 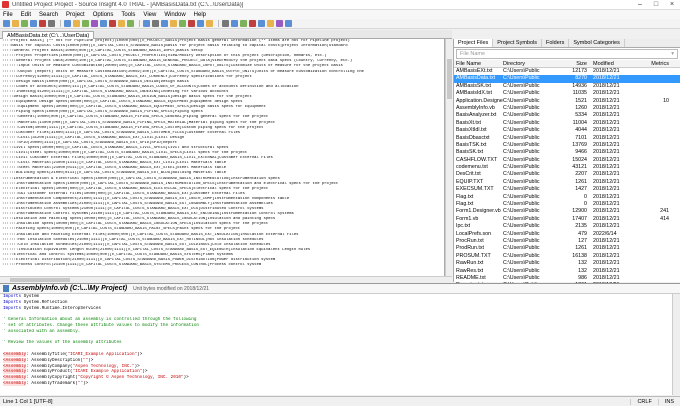 I want to click on file-filter-input: File Name ▾, so click(x=567, y=54).